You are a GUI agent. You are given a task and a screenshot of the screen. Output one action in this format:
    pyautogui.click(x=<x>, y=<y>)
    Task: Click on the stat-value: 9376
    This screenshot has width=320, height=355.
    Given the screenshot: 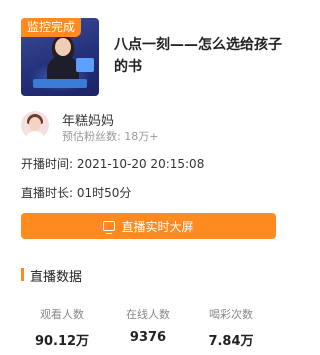 What is the action you would take?
    pyautogui.click(x=148, y=337)
    